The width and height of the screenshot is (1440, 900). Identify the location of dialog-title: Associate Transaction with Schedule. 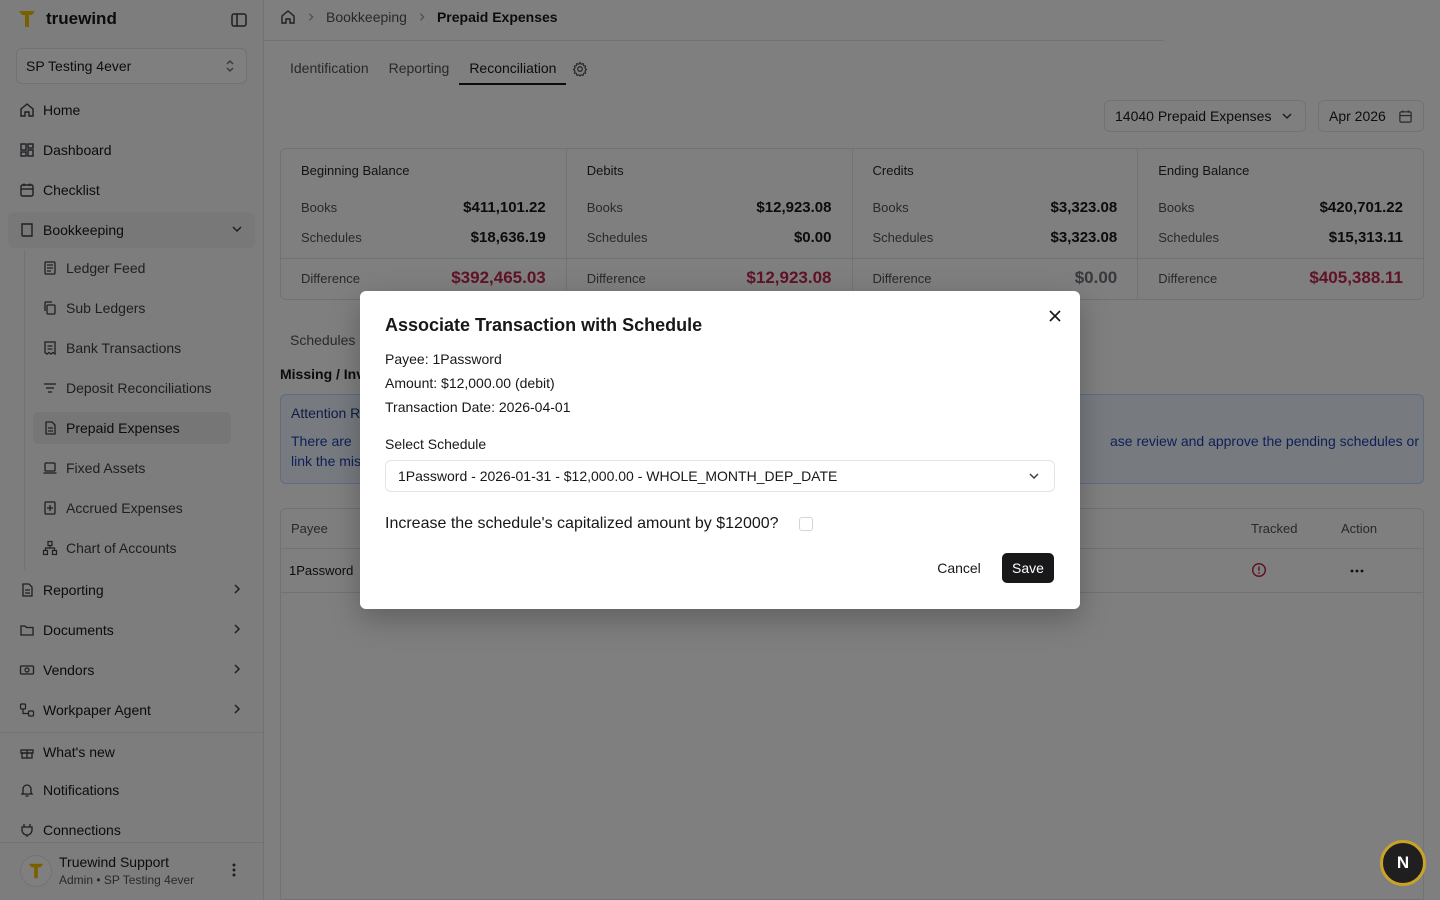
(544, 325).